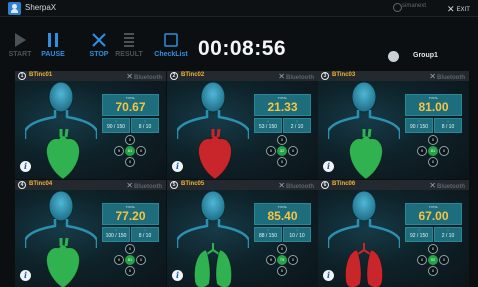  What do you see at coordinates (268, 234) in the screenshot?
I see `compression-count-box: • 88 / 150` at bounding box center [268, 234].